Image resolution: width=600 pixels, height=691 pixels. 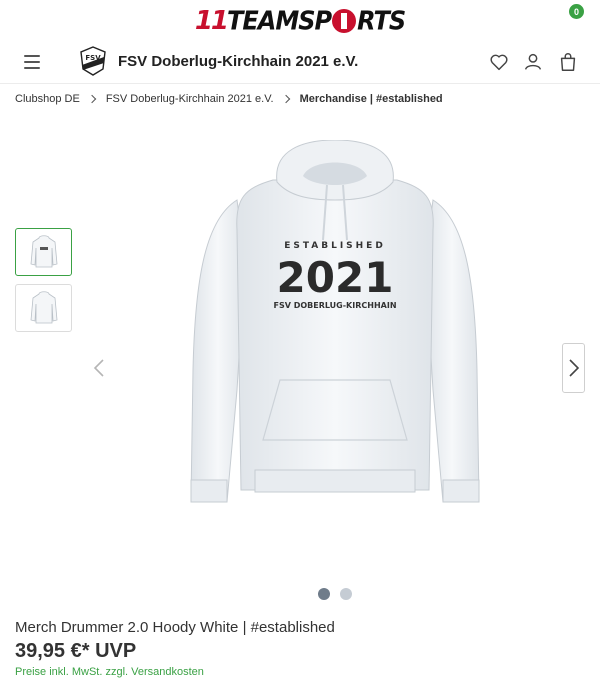 What do you see at coordinates (371, 99) in the screenshot?
I see `breadcrumb-item-current: Merchandise | #established` at bounding box center [371, 99].